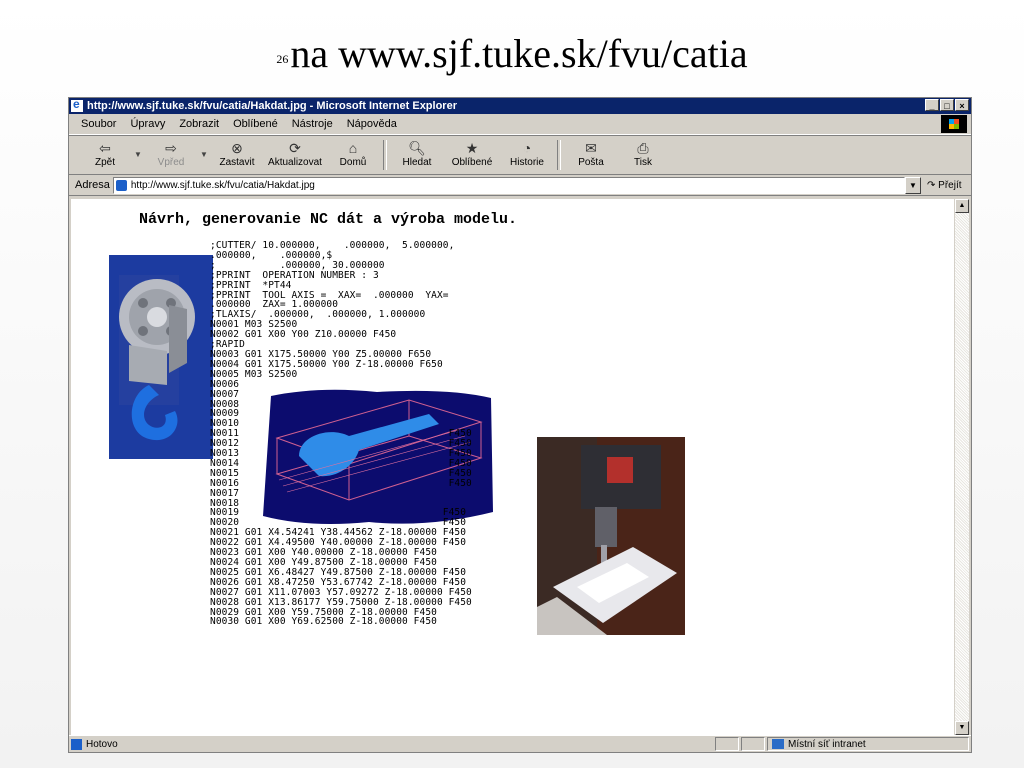 The image size is (1024, 768). Describe the element at coordinates (295, 162) in the screenshot. I see `refresh-label: Aktualizovat` at that location.